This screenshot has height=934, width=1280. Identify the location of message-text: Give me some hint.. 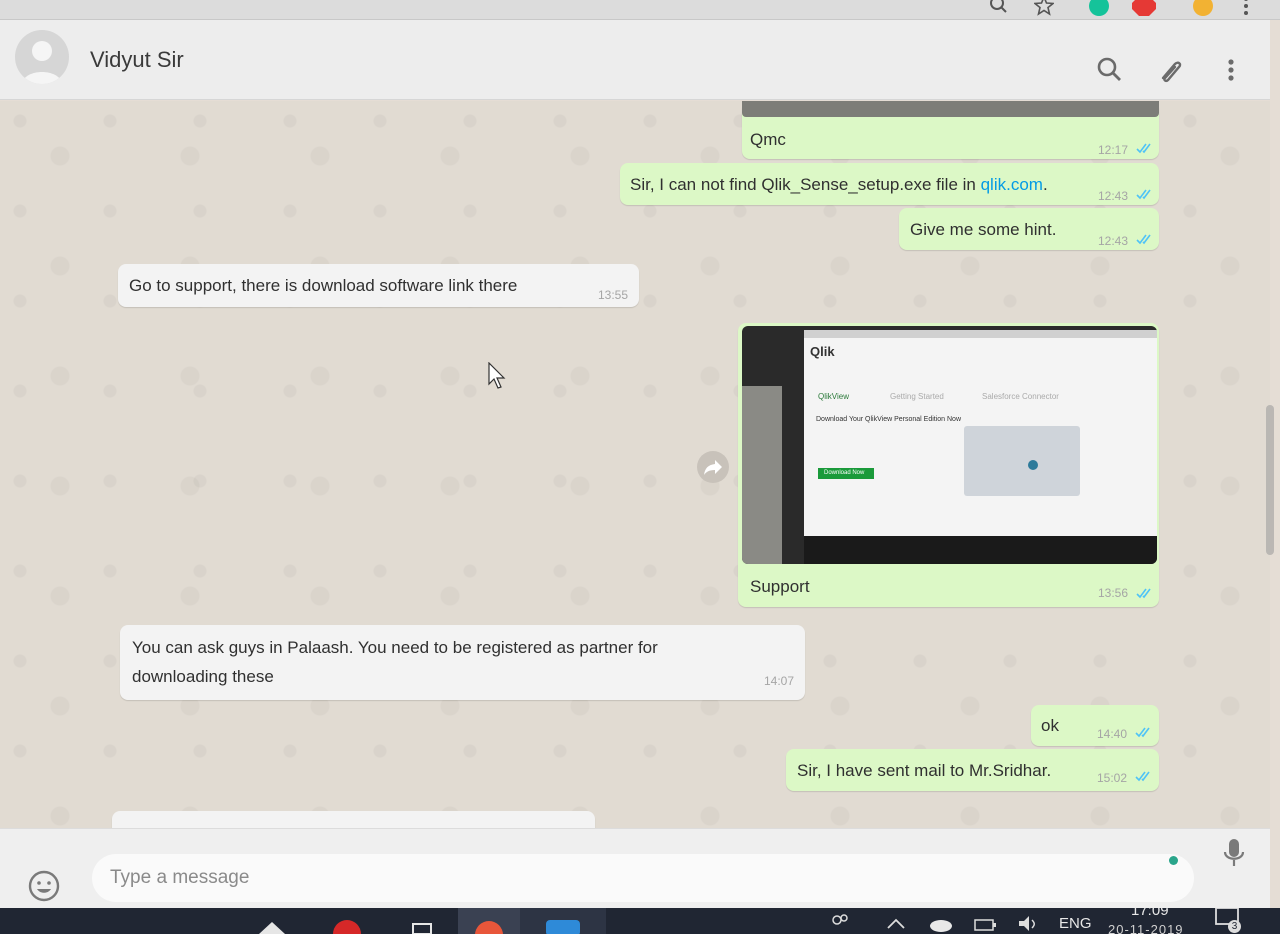
(983, 229).